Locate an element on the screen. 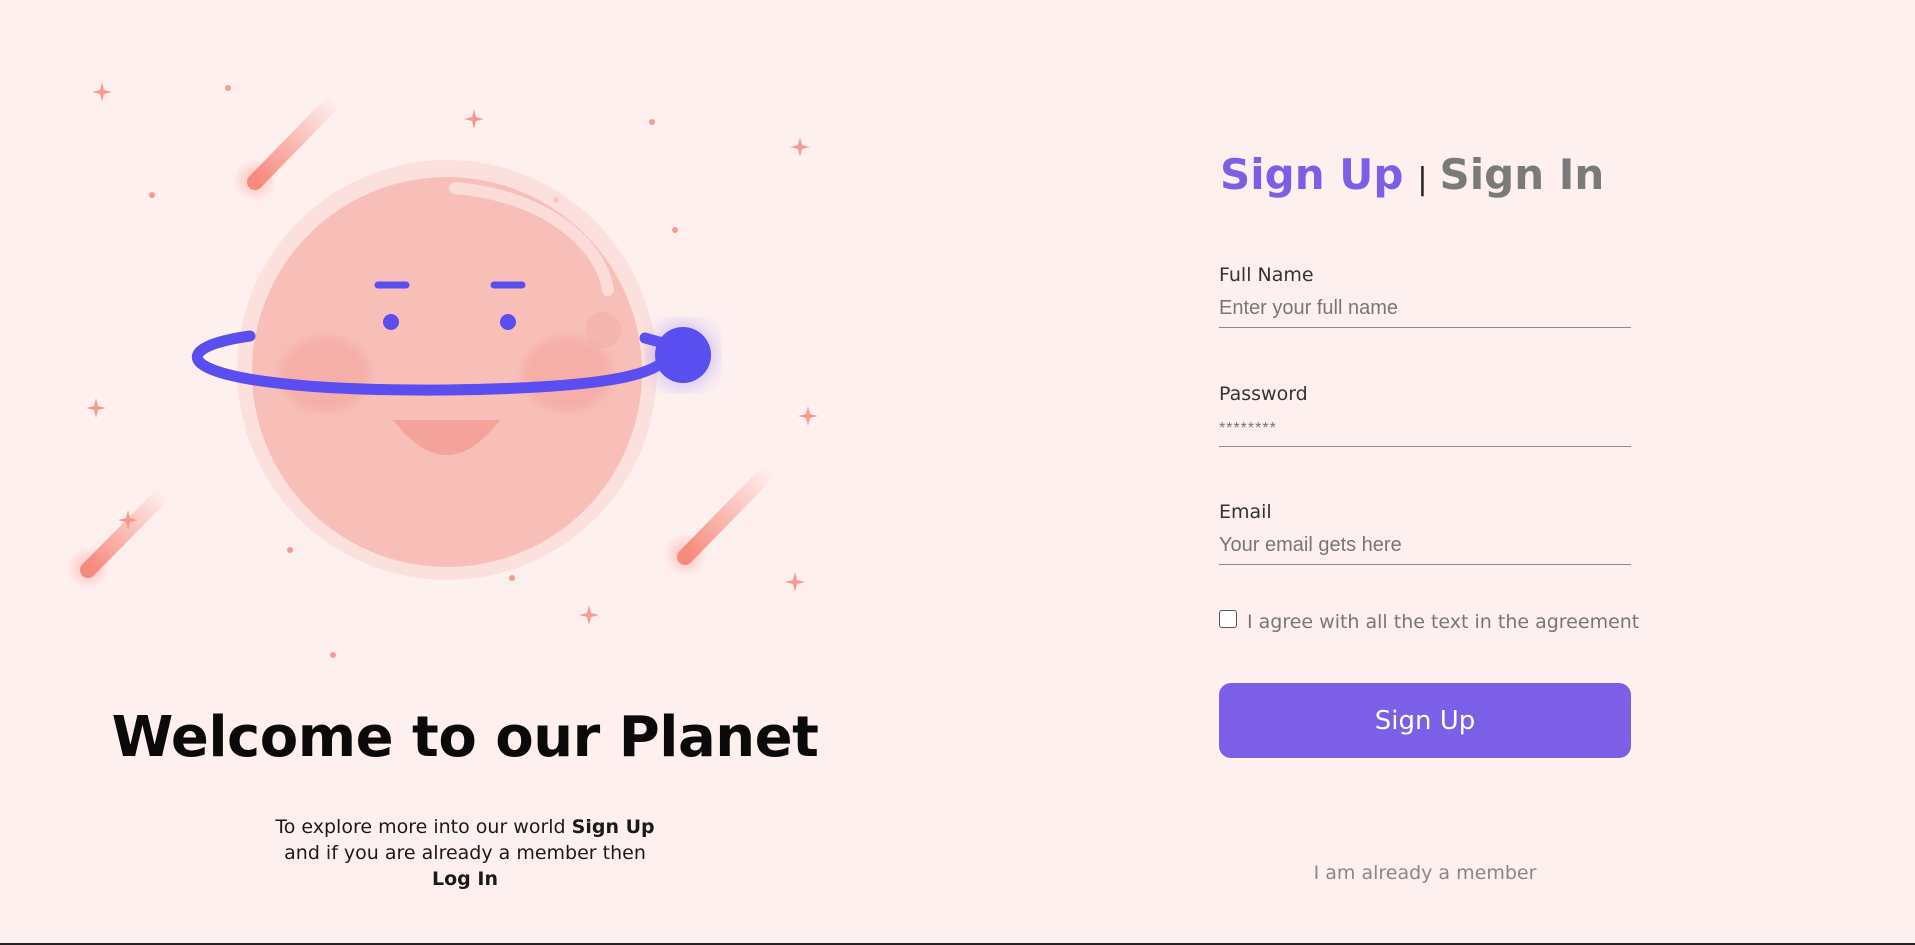  email-input is located at coordinates (1425, 549).